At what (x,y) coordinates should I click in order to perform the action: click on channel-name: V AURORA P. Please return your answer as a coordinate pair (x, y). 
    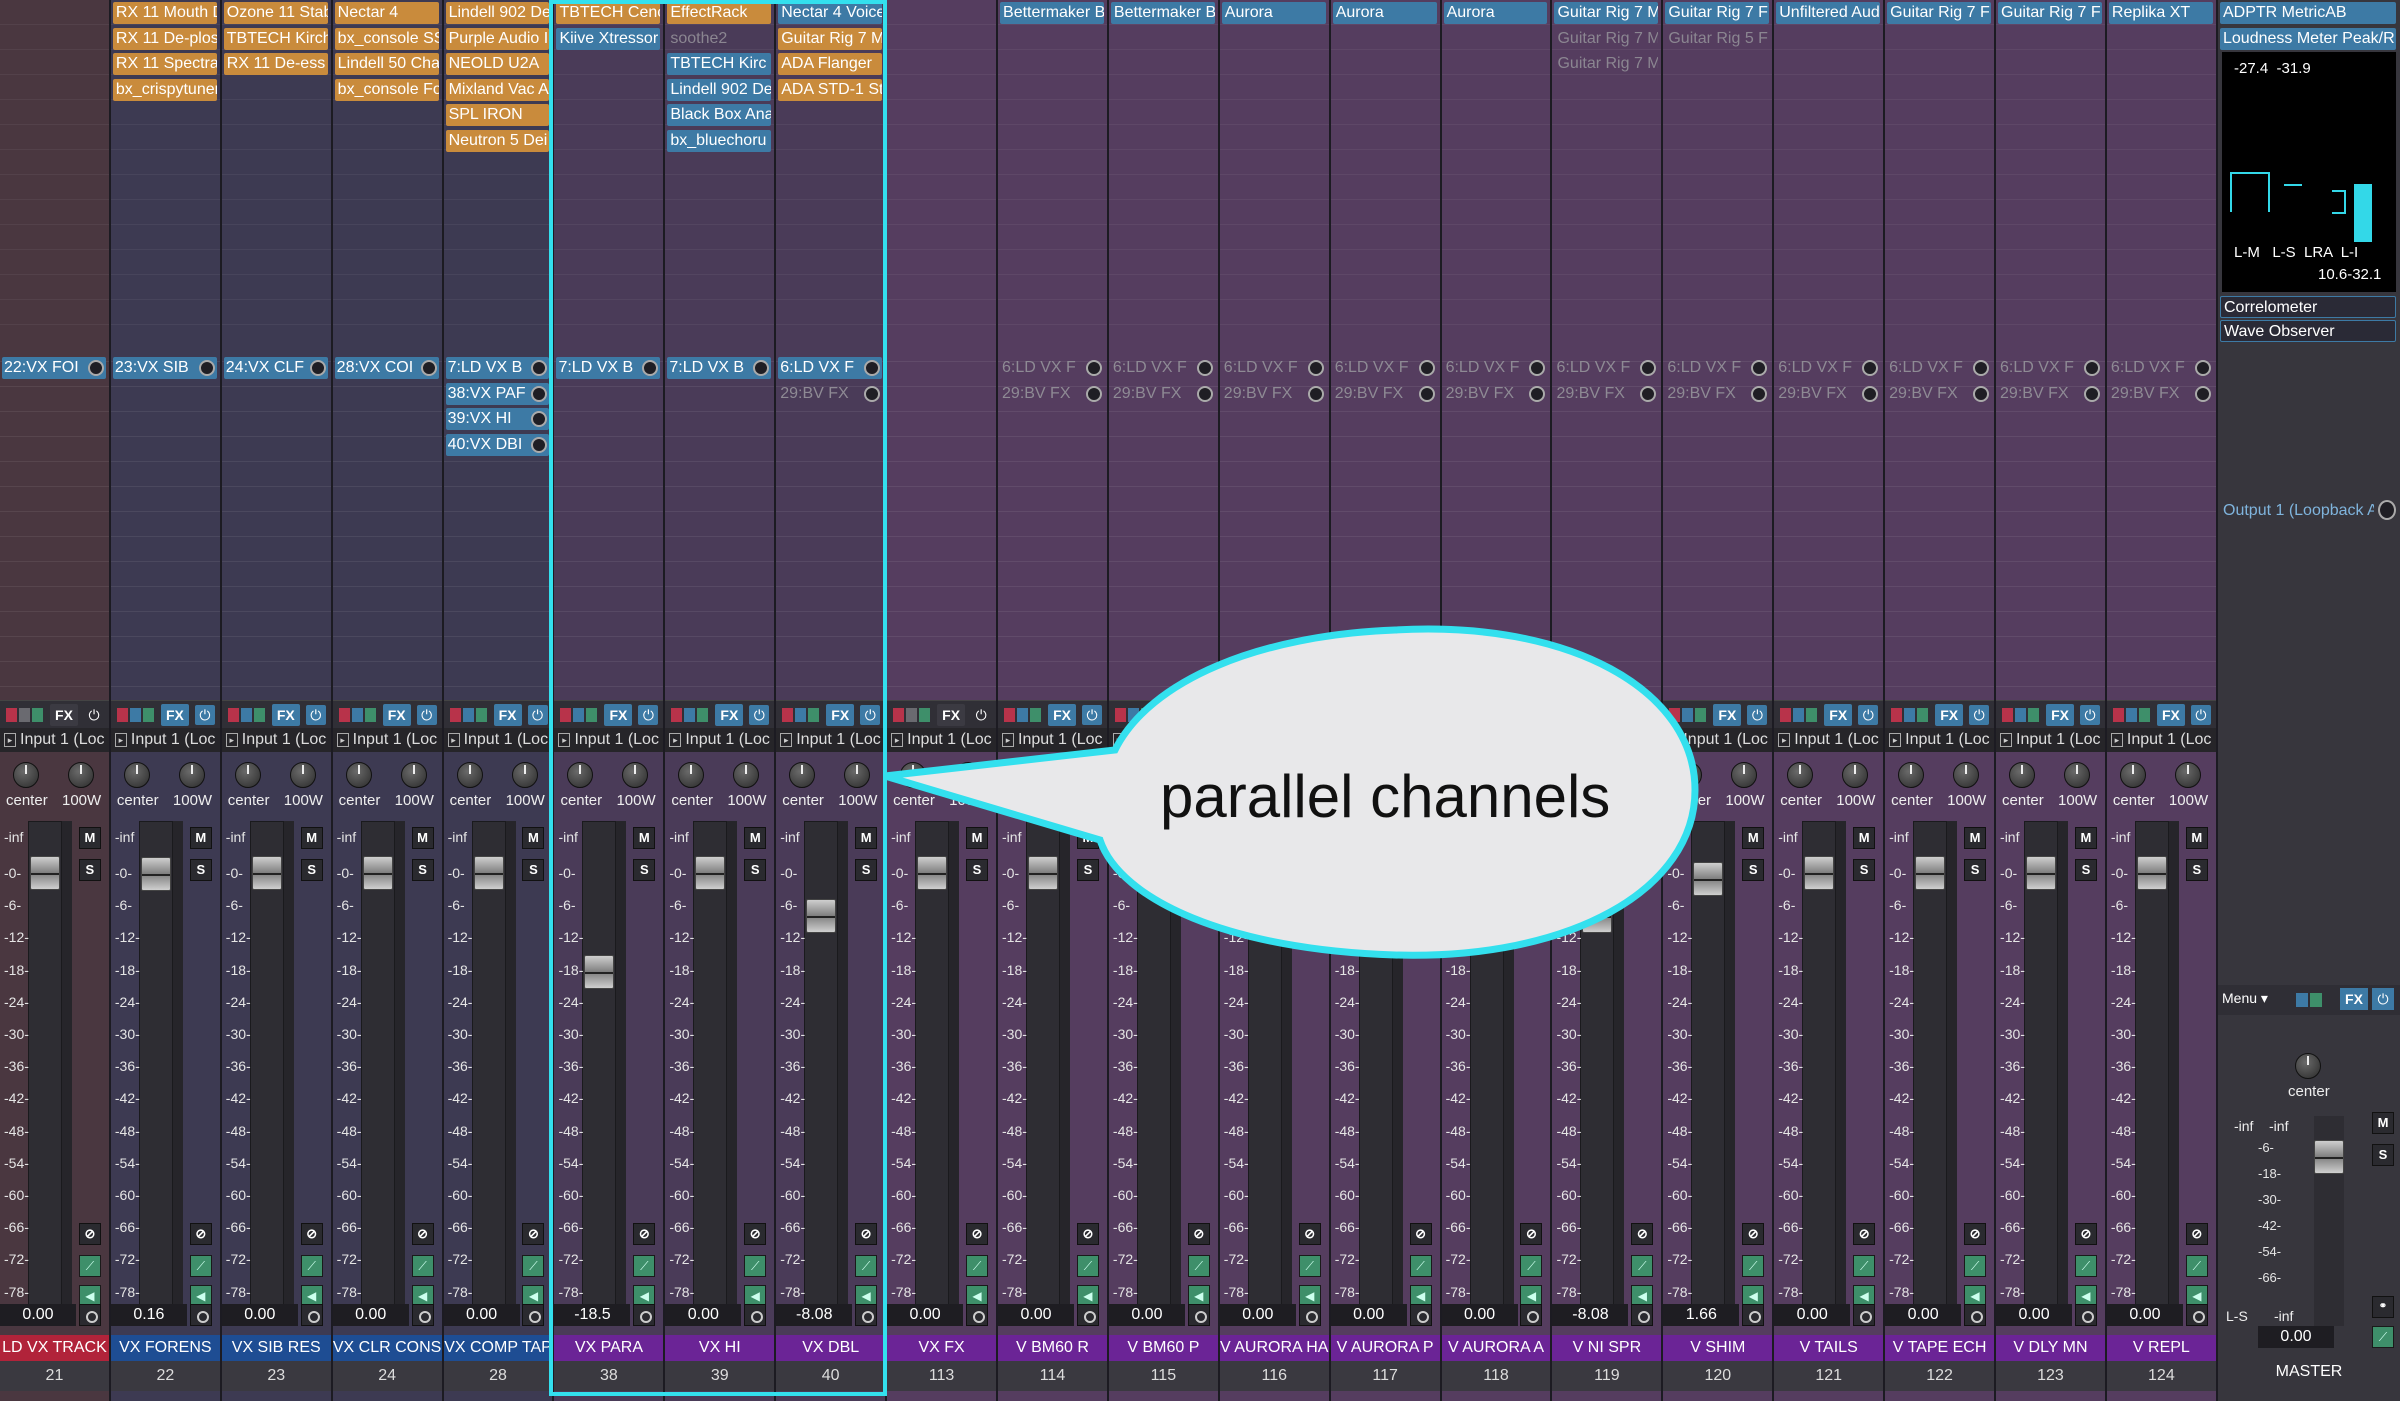
    Looking at the image, I should click on (1385, 1348).